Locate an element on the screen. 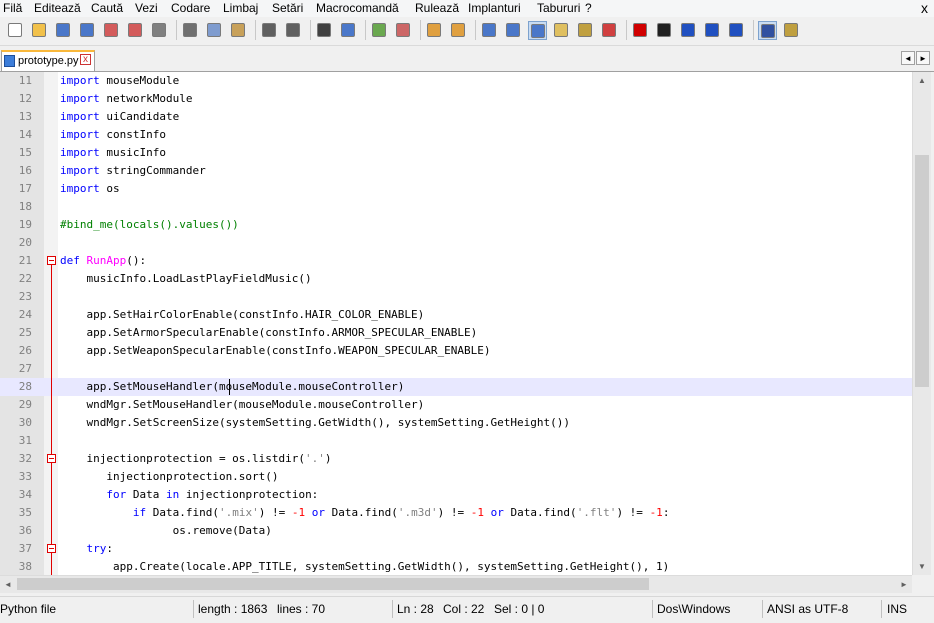  open-file-icon is located at coordinates (39, 30).